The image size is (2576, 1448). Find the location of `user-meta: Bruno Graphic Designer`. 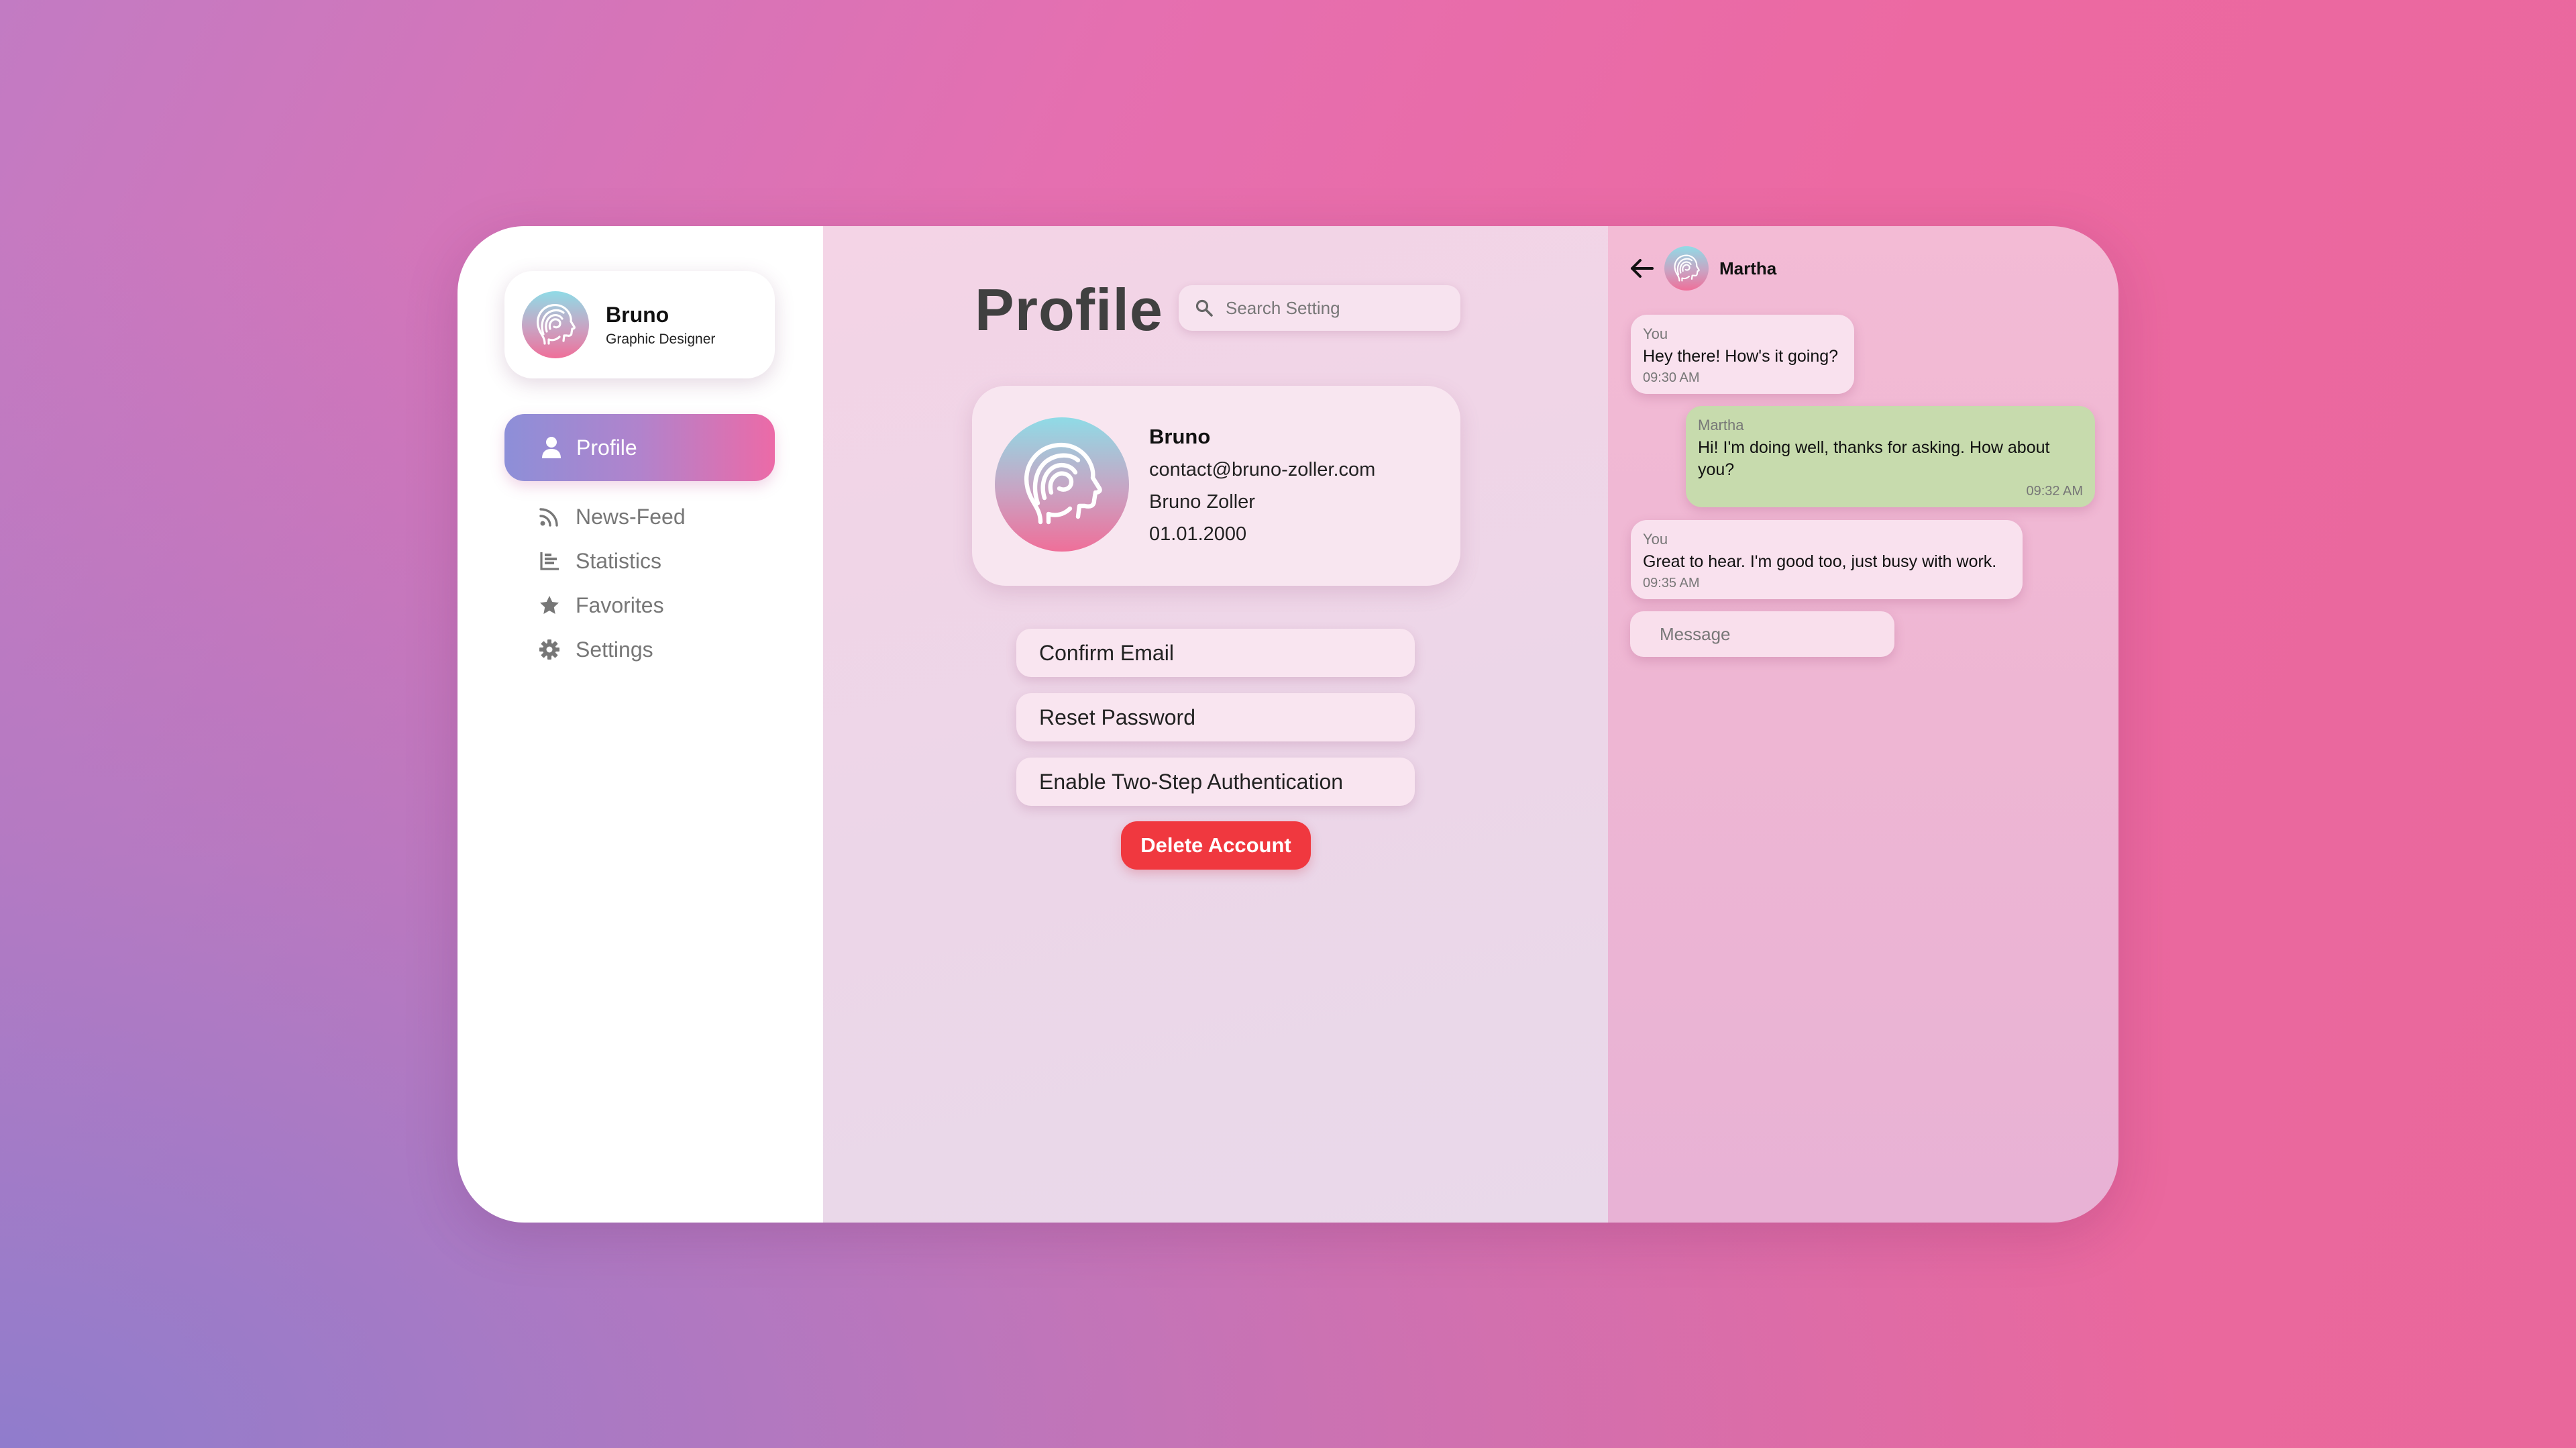

user-meta: Bruno Graphic Designer is located at coordinates (660, 325).